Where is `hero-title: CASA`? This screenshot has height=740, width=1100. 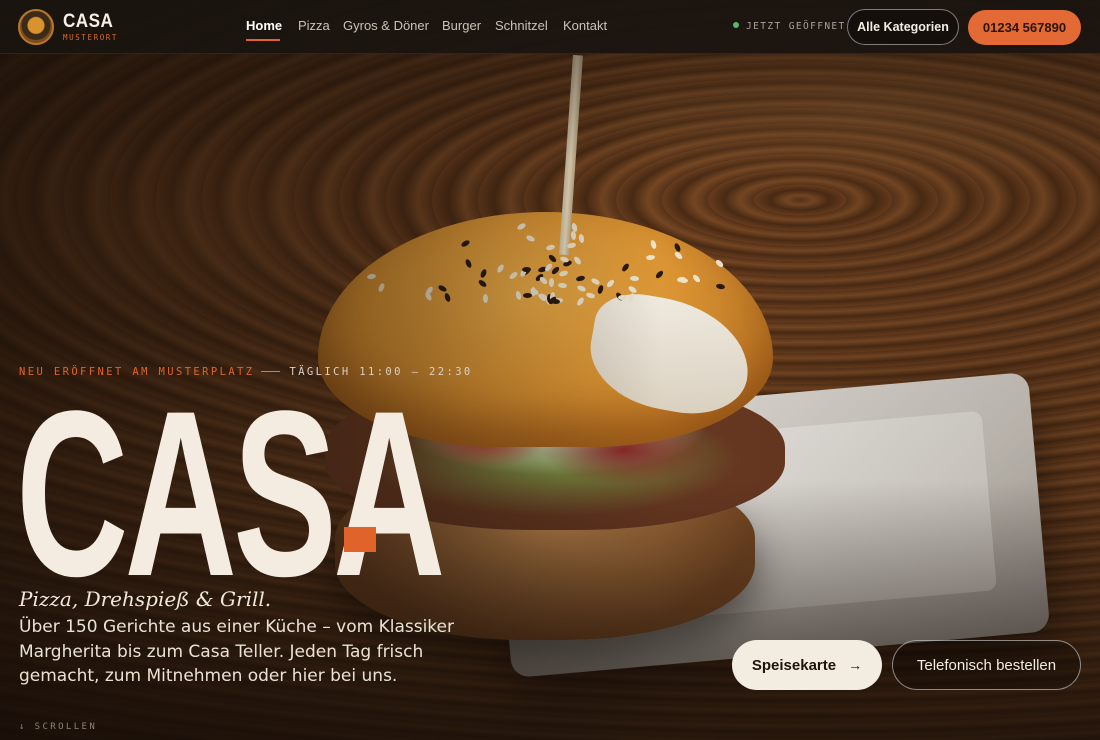
hero-title: CASA is located at coordinates (230, 494).